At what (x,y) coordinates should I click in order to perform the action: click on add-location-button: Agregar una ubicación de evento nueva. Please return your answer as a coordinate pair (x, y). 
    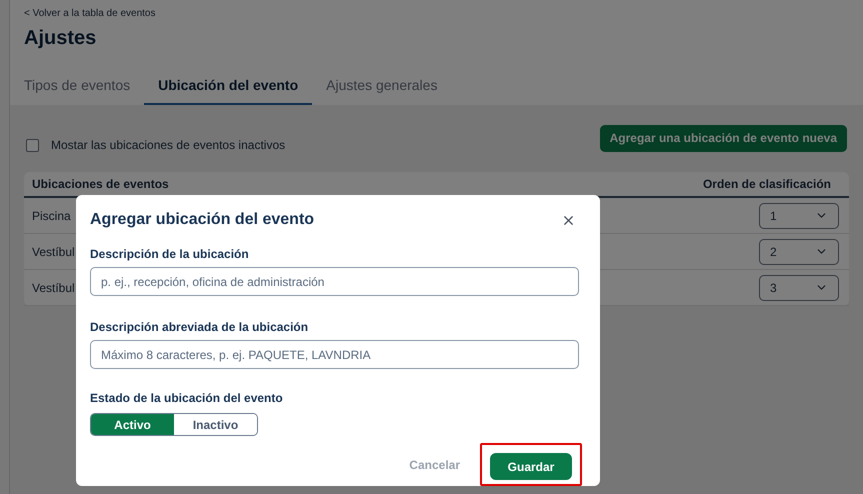
    Looking at the image, I should click on (723, 138).